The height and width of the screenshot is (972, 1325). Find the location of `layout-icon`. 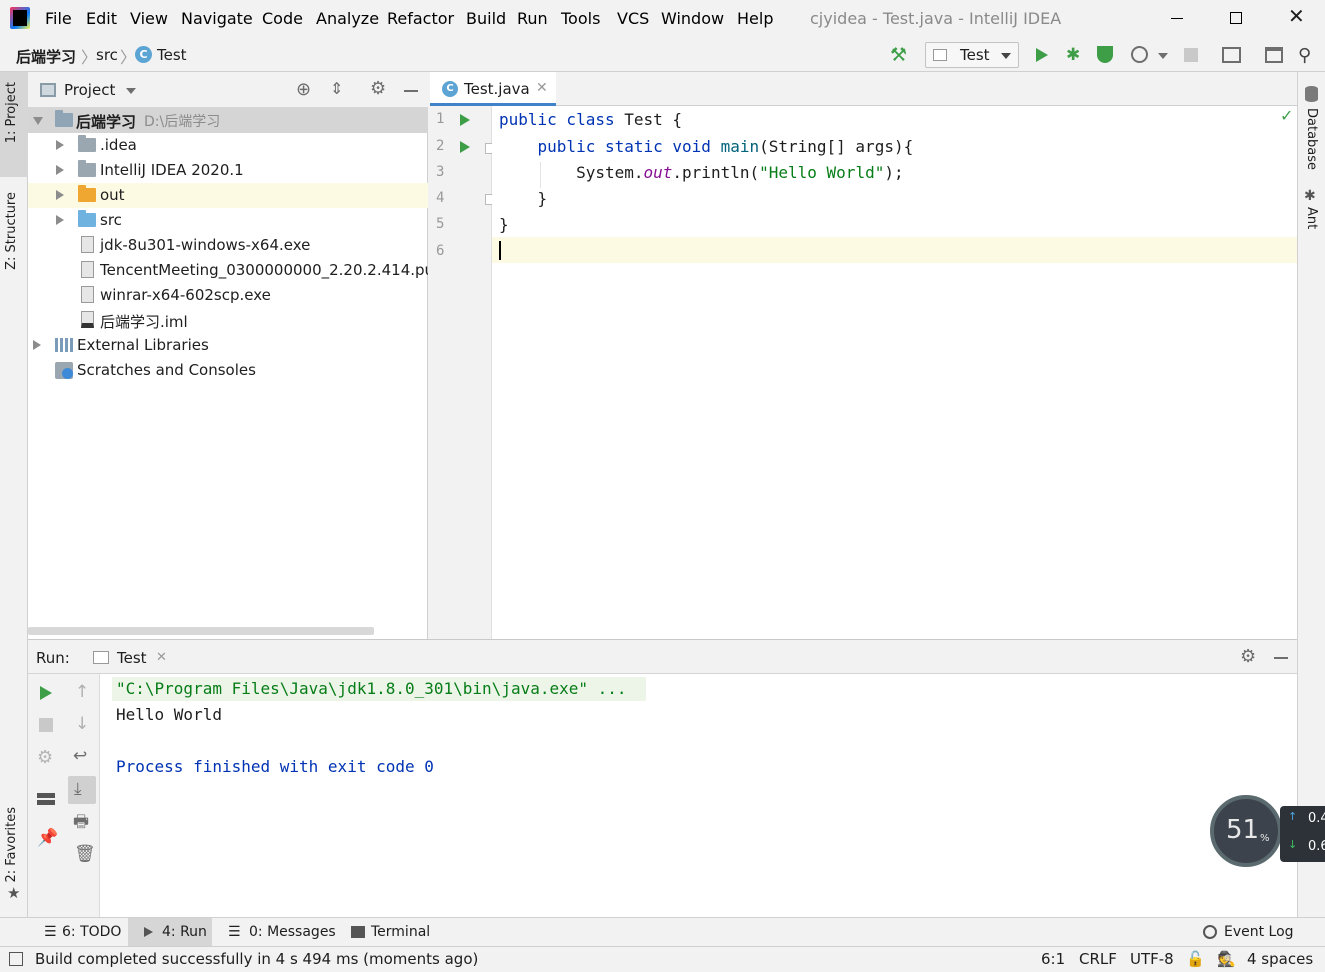

layout-icon is located at coordinates (46, 799).